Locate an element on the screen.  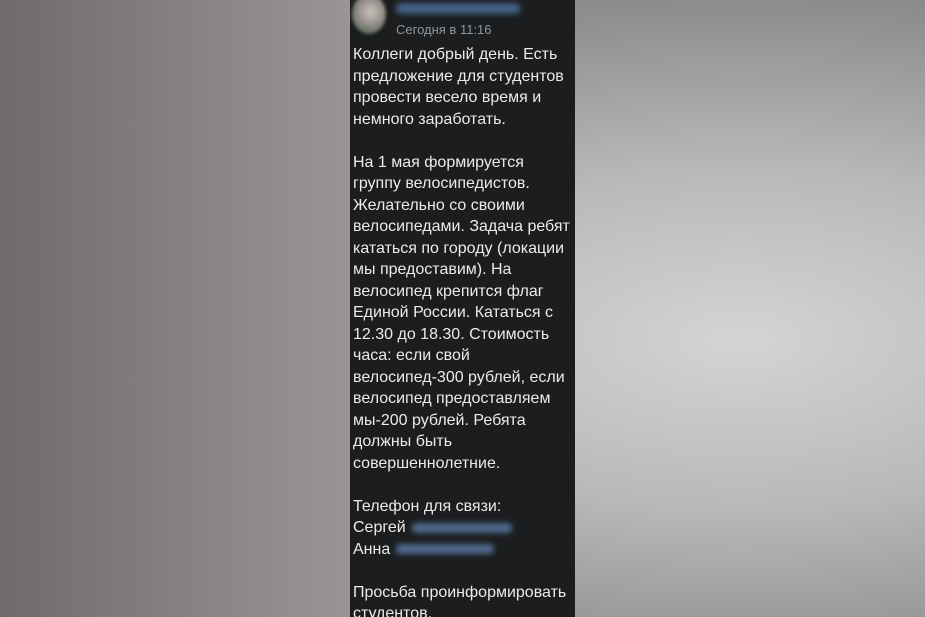
text-line: велосипед предоставляем is located at coordinates (452, 398).